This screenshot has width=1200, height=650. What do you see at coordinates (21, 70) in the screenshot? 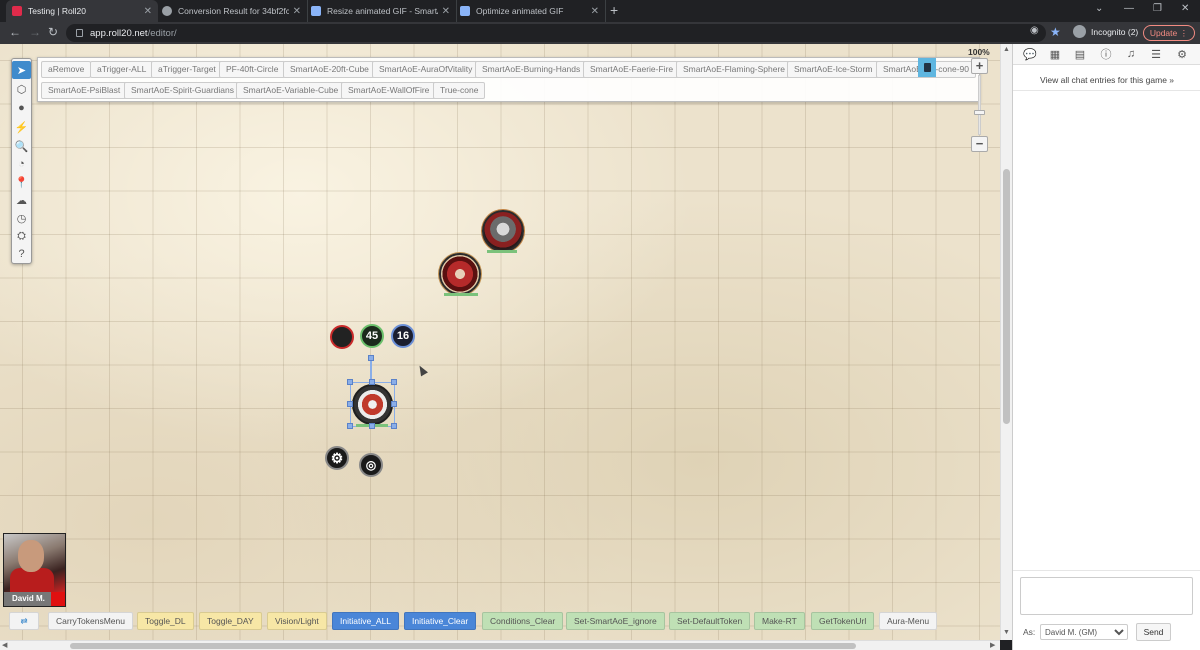
I see `select-tool-icon: ➤` at bounding box center [21, 70].